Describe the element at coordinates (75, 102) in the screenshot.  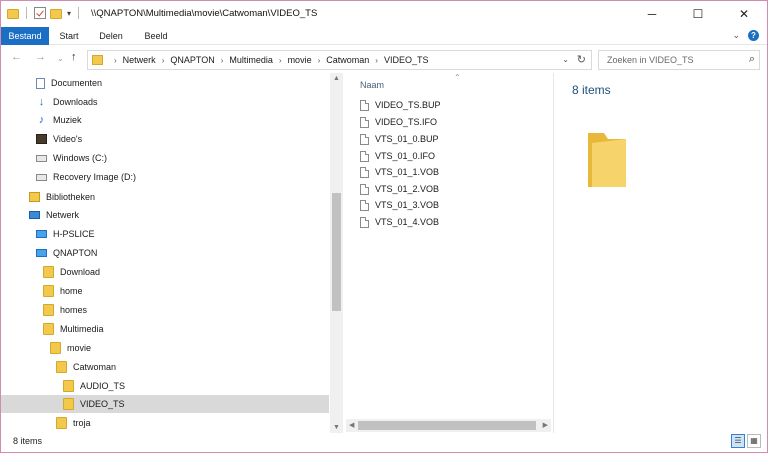
I see `sidebar-item-label: Downloads` at that location.